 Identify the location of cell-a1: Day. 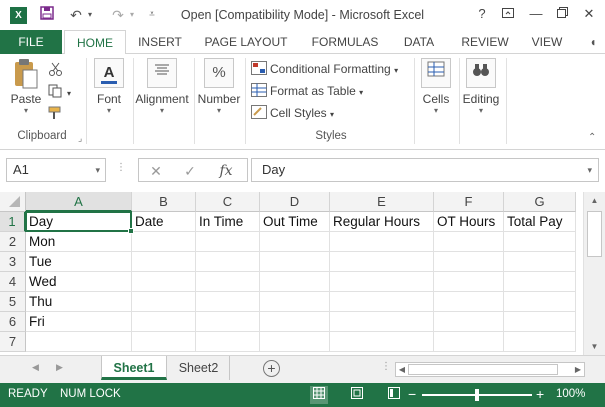
(79, 222).